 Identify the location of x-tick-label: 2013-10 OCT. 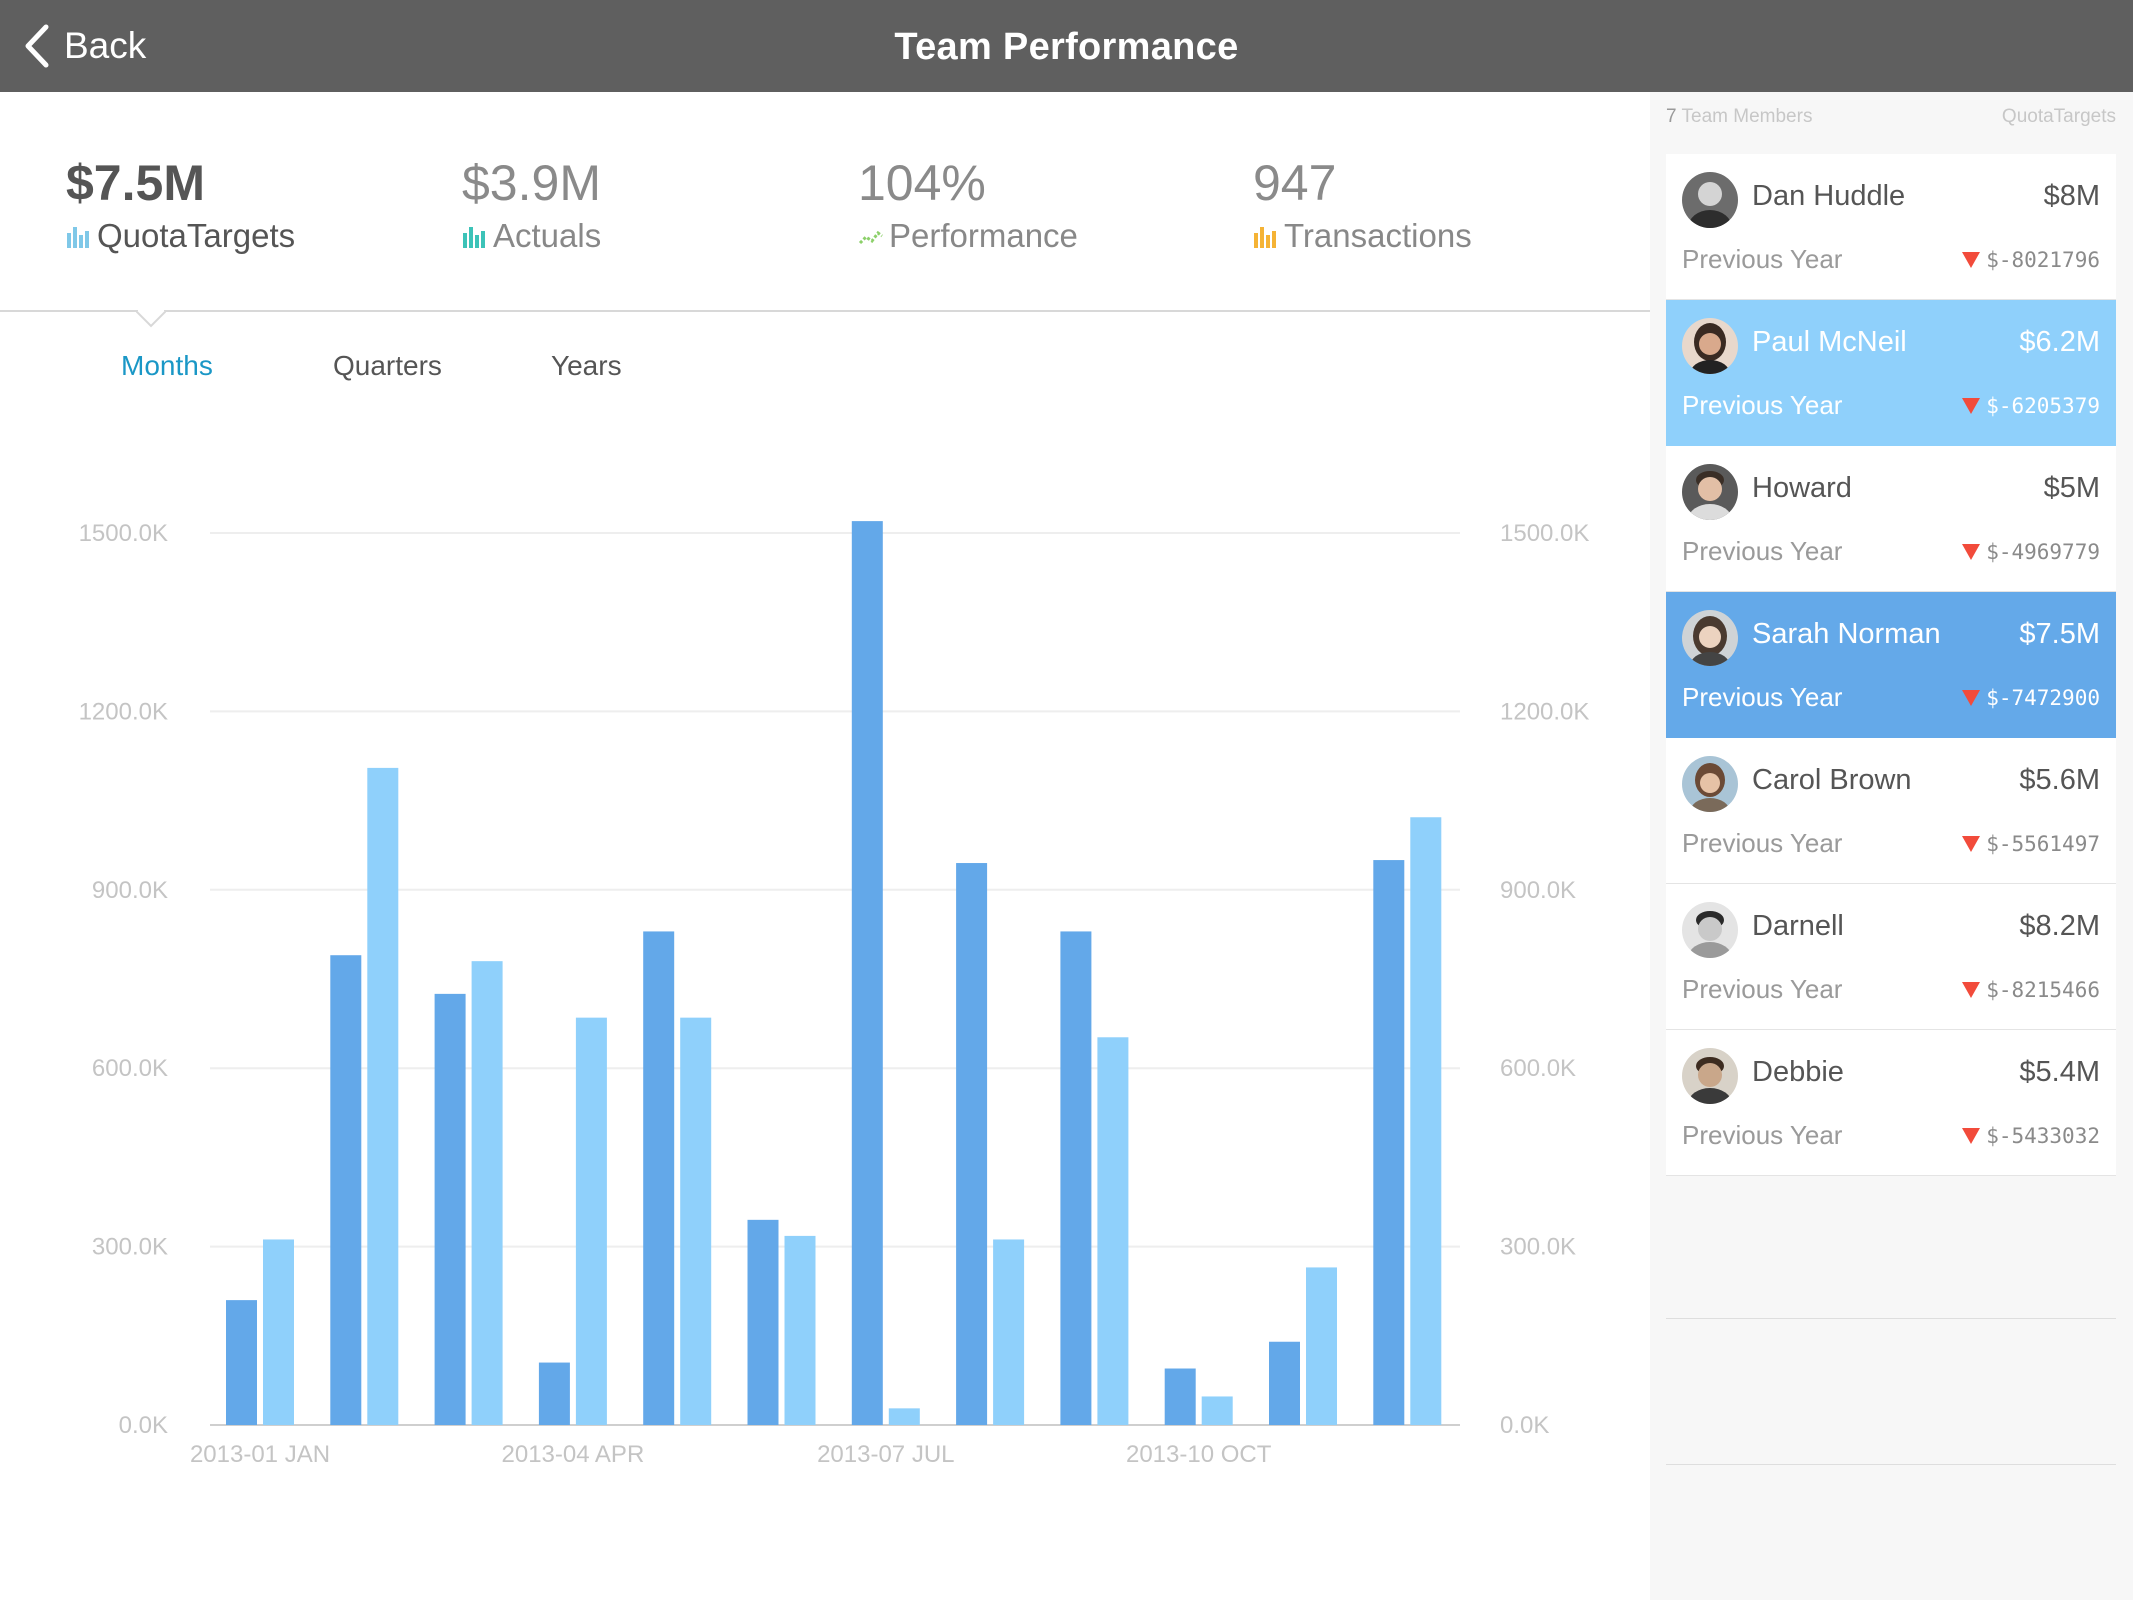
(1199, 1454).